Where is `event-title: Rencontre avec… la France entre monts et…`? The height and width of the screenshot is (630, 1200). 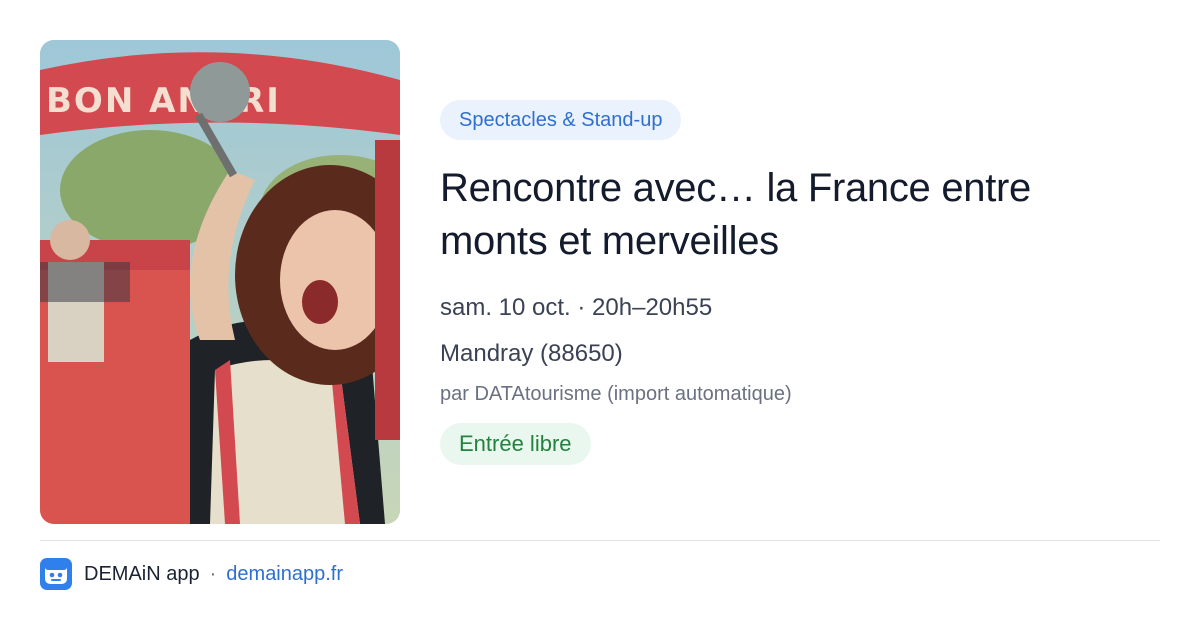 event-title: Rencontre avec… la France entre monts et… is located at coordinates (790, 215).